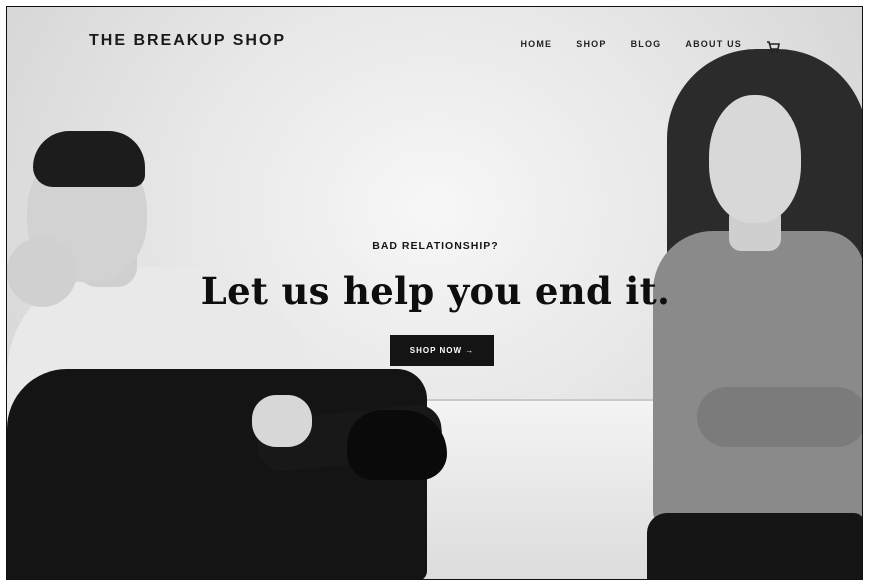 The image size is (869, 582). What do you see at coordinates (536, 44) in the screenshot?
I see `nav-item-home: HOME` at bounding box center [536, 44].